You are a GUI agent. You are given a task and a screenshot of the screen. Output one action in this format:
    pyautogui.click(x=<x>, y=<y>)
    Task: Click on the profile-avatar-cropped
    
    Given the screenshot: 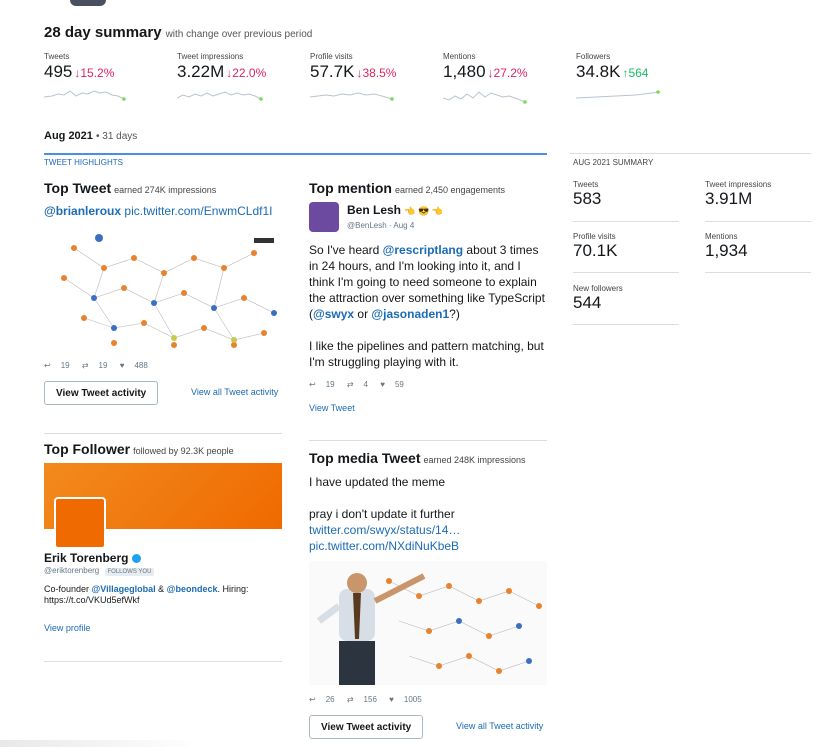 What is the action you would take?
    pyautogui.click(x=88, y=3)
    